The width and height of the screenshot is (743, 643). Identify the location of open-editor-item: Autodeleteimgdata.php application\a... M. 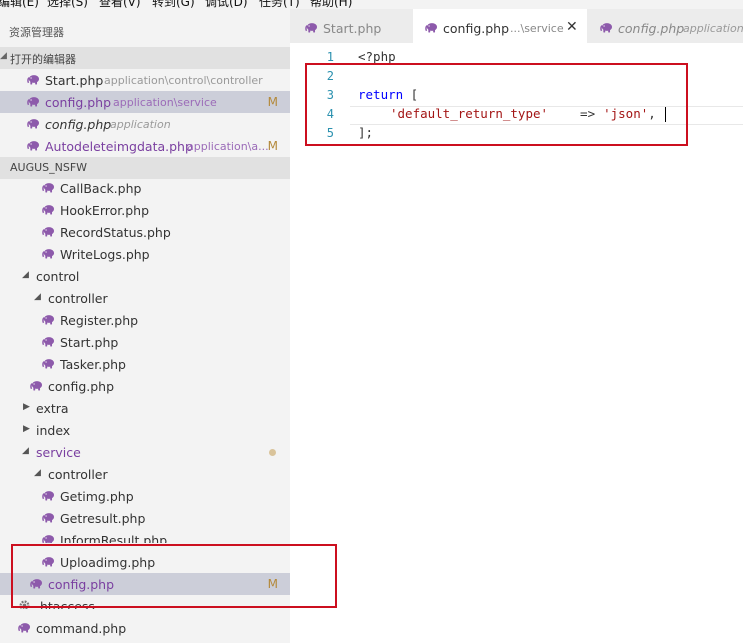
(145, 146).